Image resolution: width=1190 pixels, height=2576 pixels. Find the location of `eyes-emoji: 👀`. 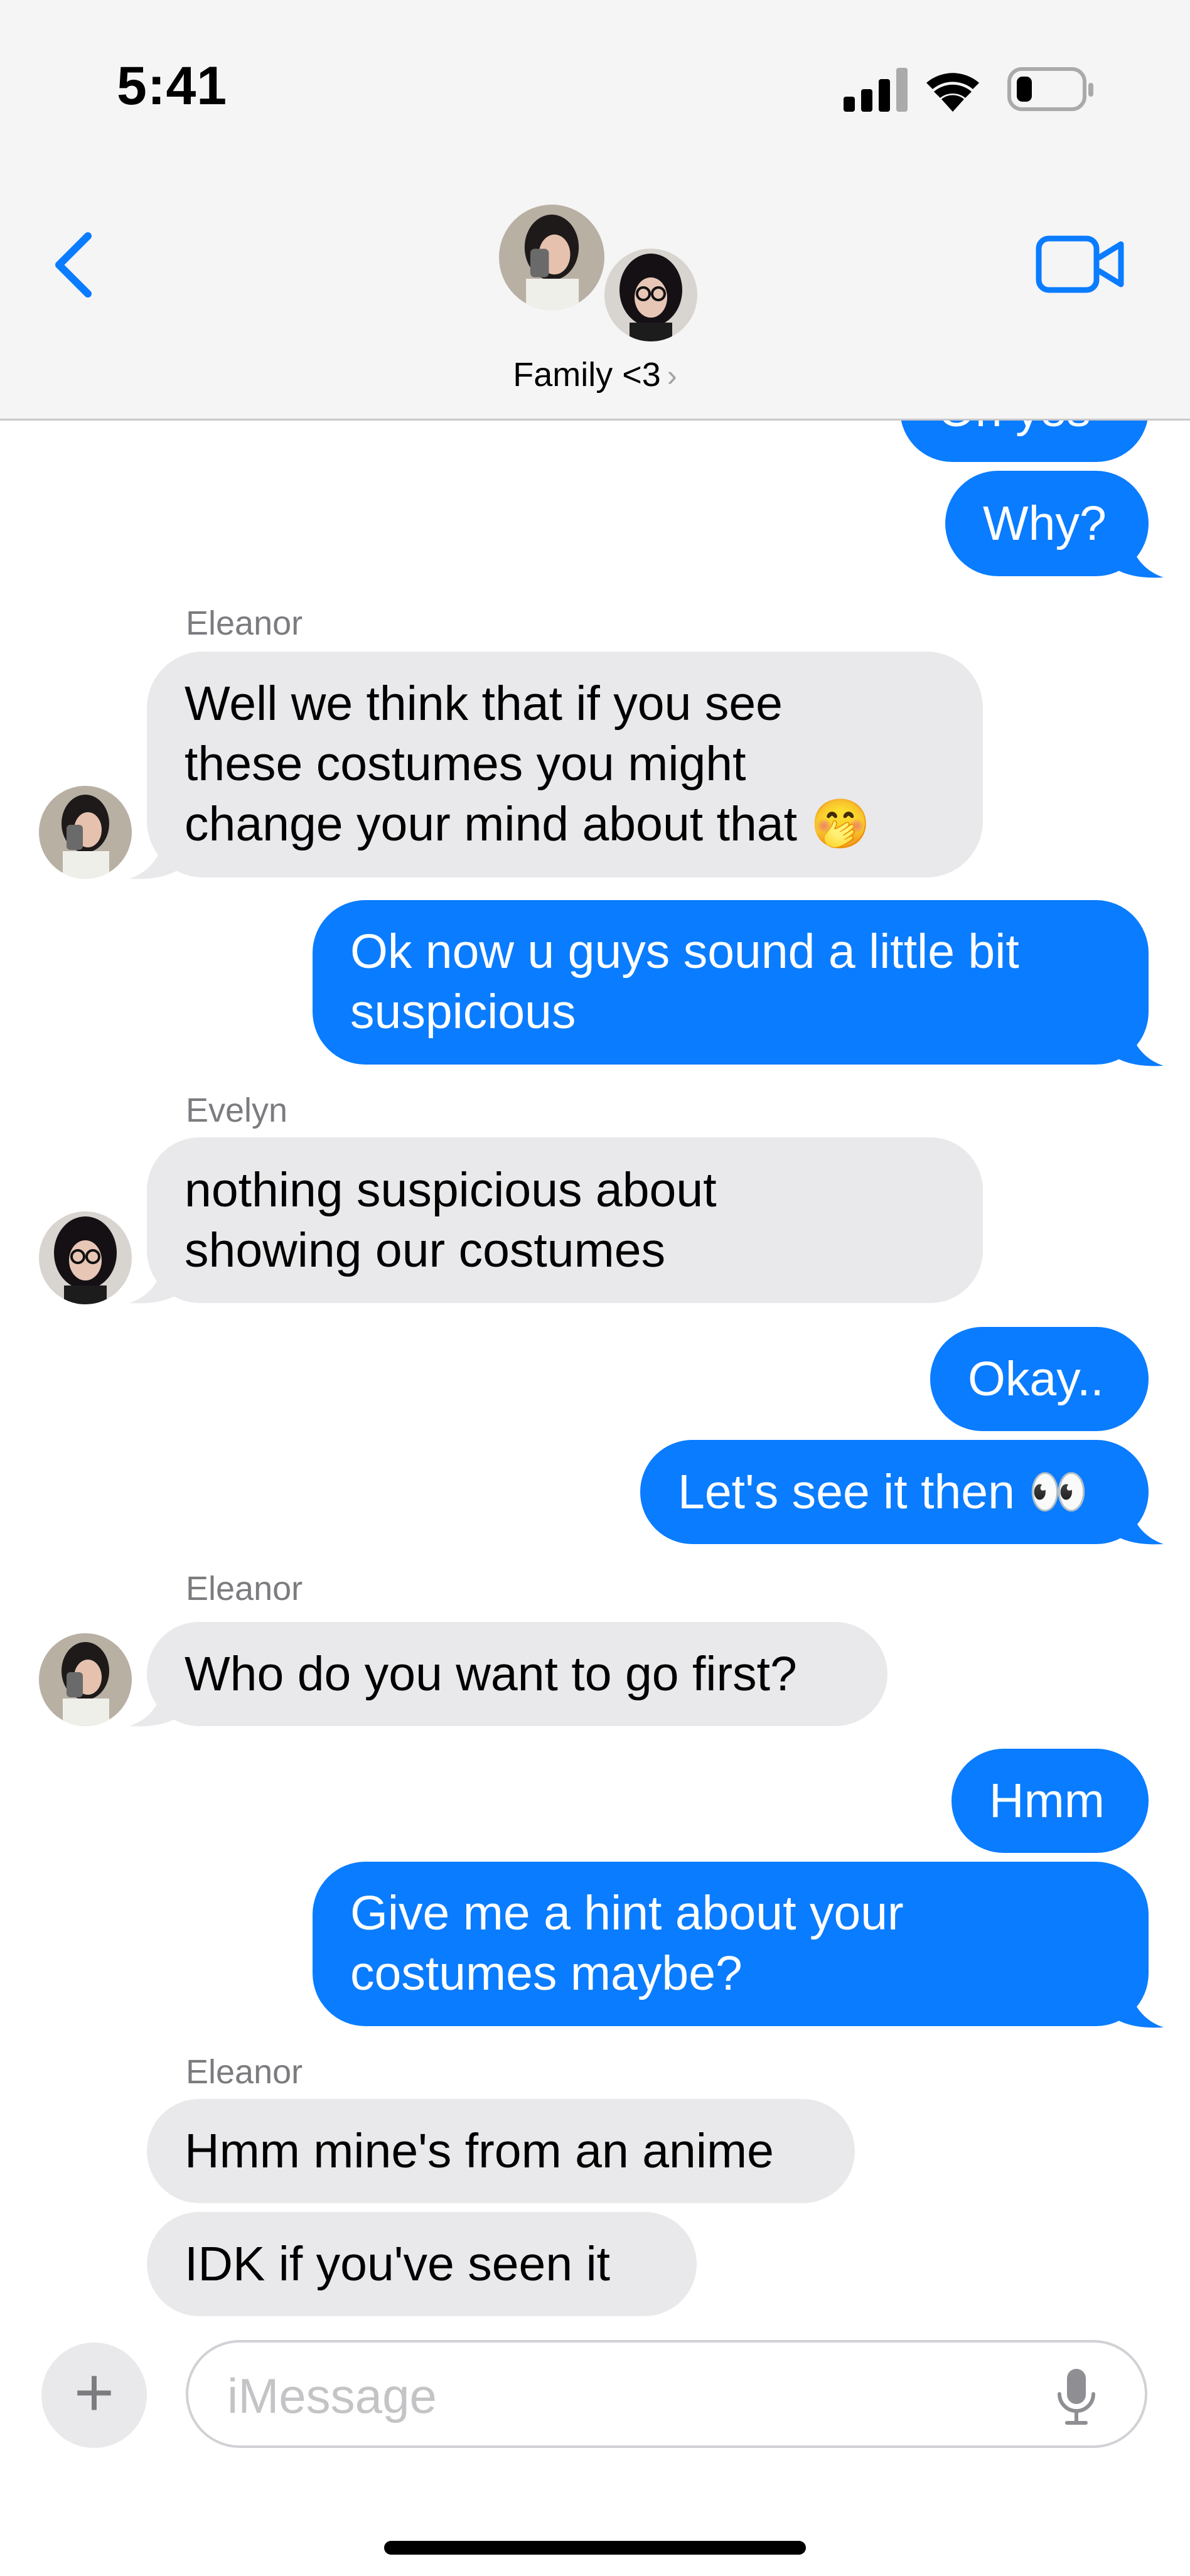

eyes-emoji: 👀 is located at coordinates (1058, 1492).